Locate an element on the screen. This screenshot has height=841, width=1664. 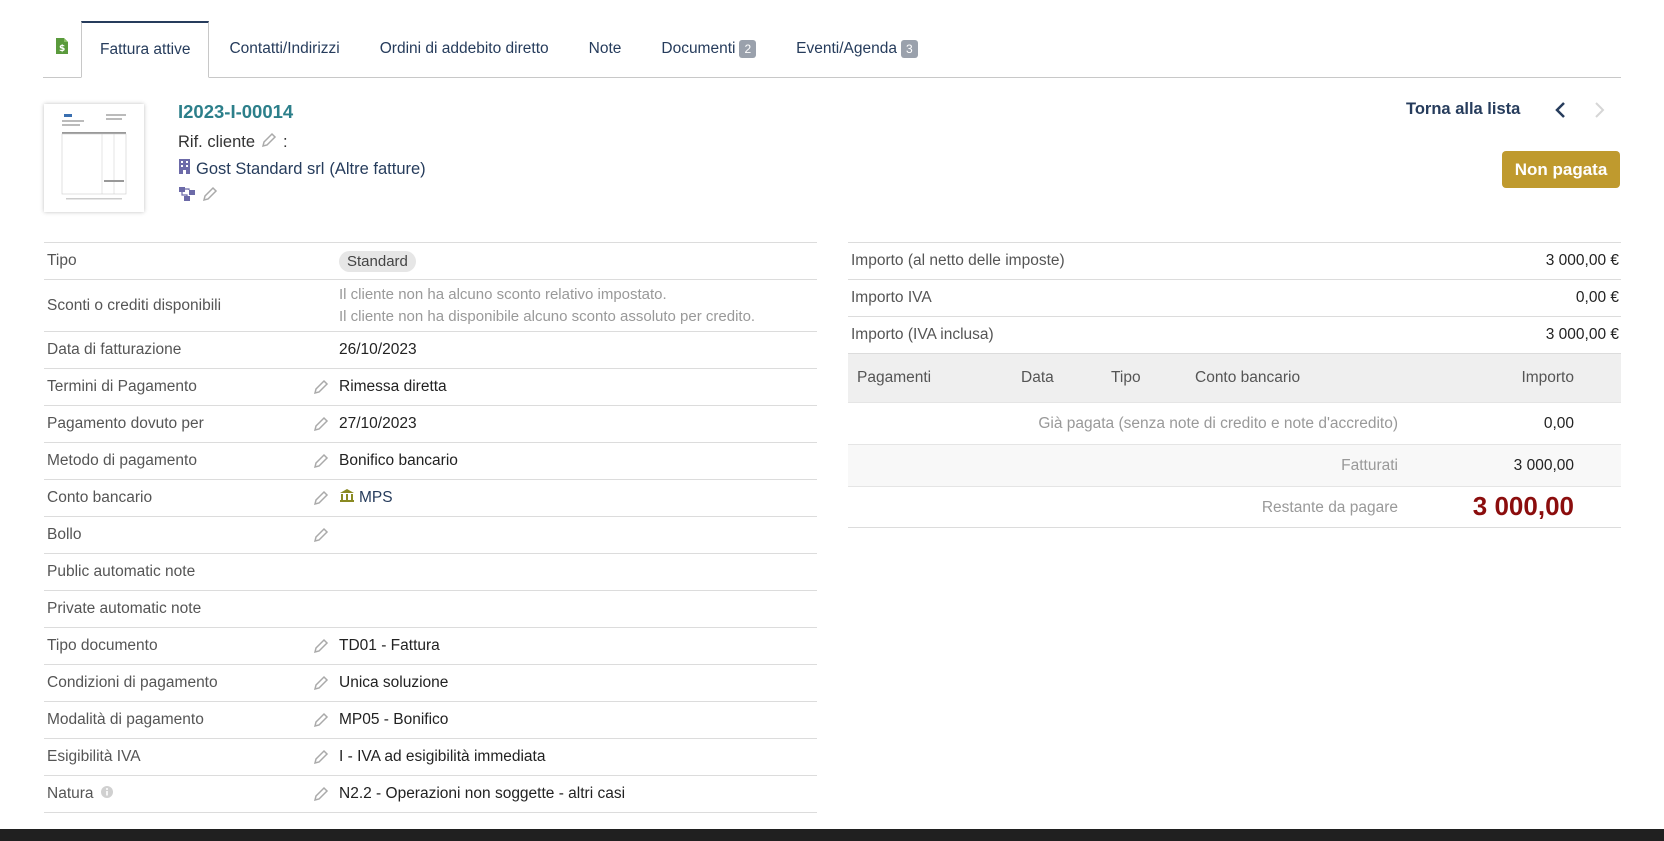
amount-value: 0,00 € is located at coordinates (1597, 297).